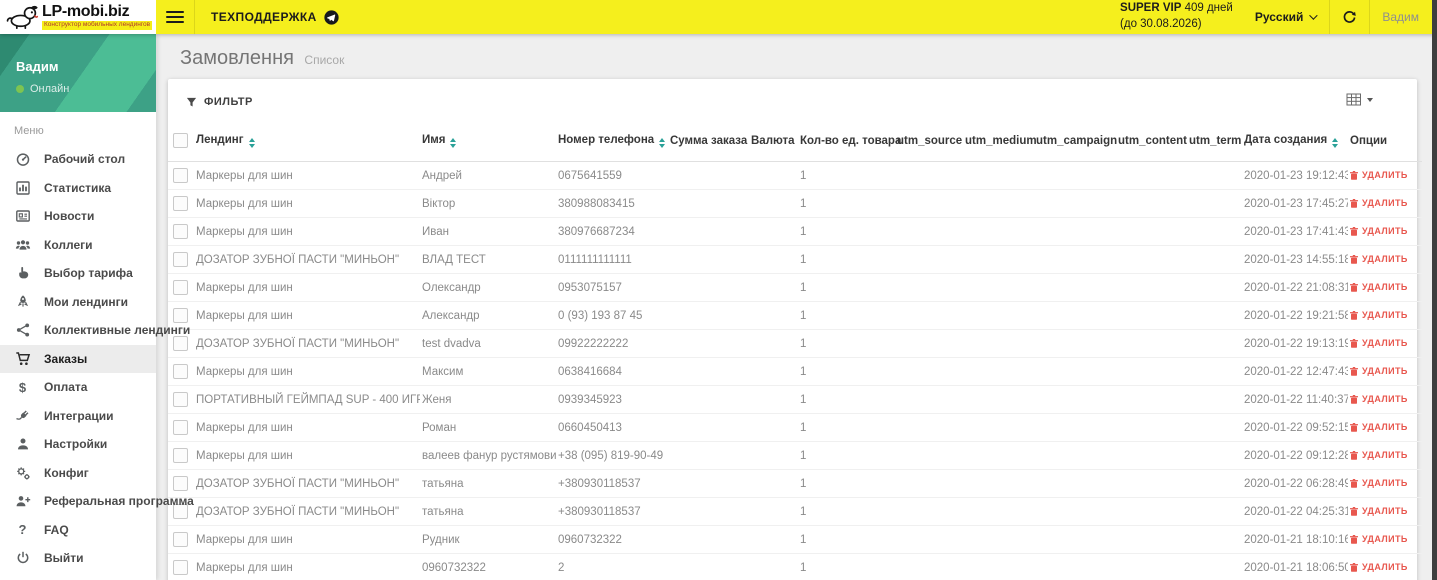 The width and height of the screenshot is (1437, 580). I want to click on cell-name: Олександр, so click(488, 287).